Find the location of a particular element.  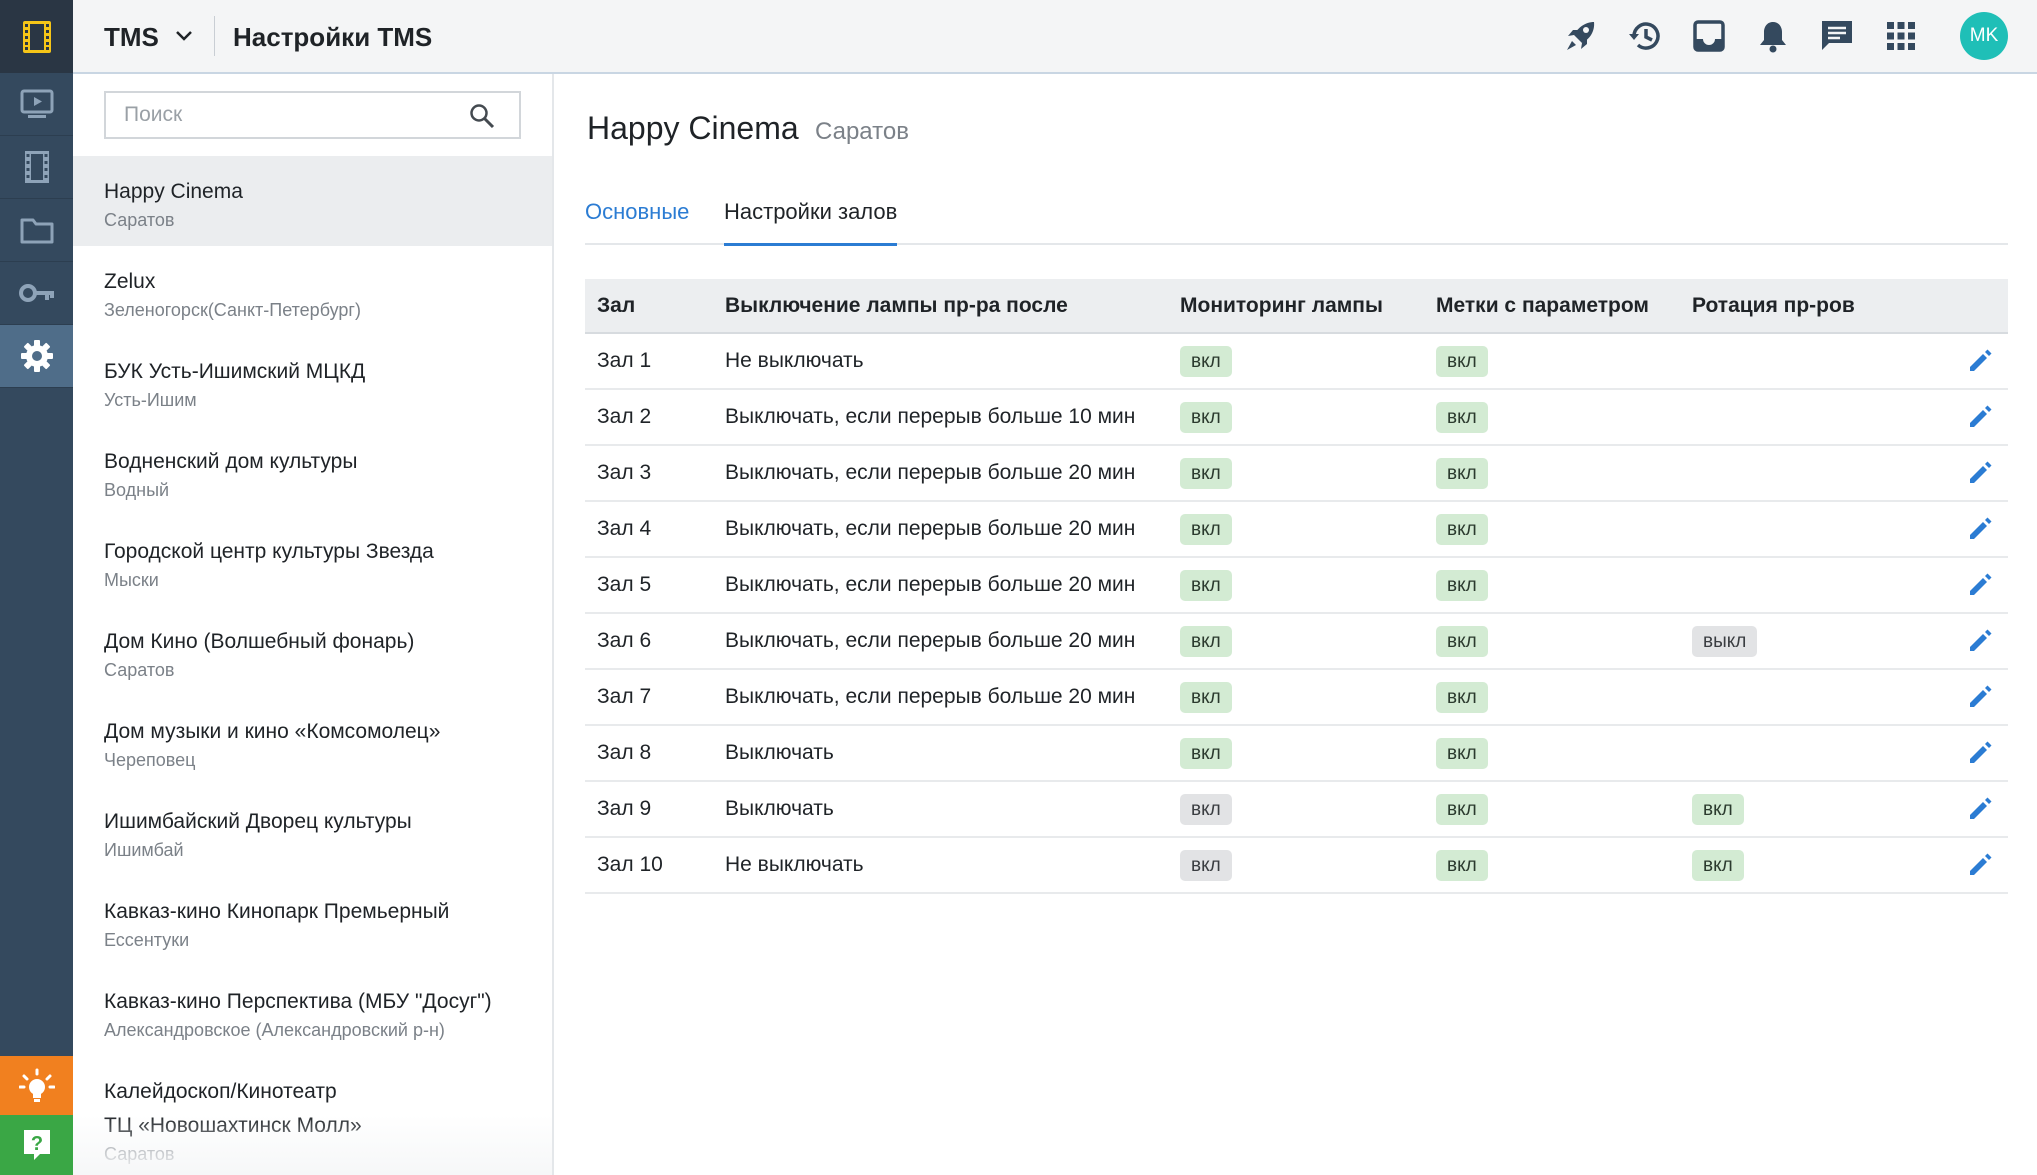

rotation-cell: вкл is located at coordinates (1808, 809).